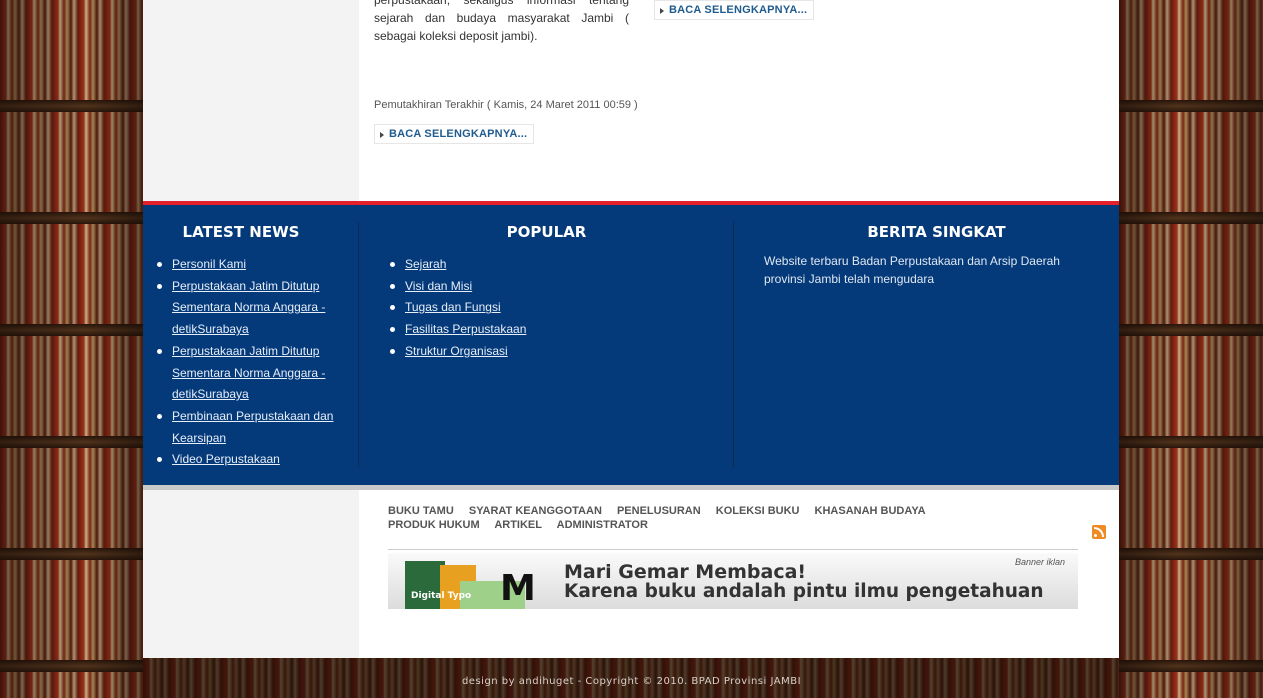 The height and width of the screenshot is (698, 1263). Describe the element at coordinates (535, 511) in the screenshot. I see `nav-syarat-keanggotaan: SYARAT KEANGGOTAAN` at that location.